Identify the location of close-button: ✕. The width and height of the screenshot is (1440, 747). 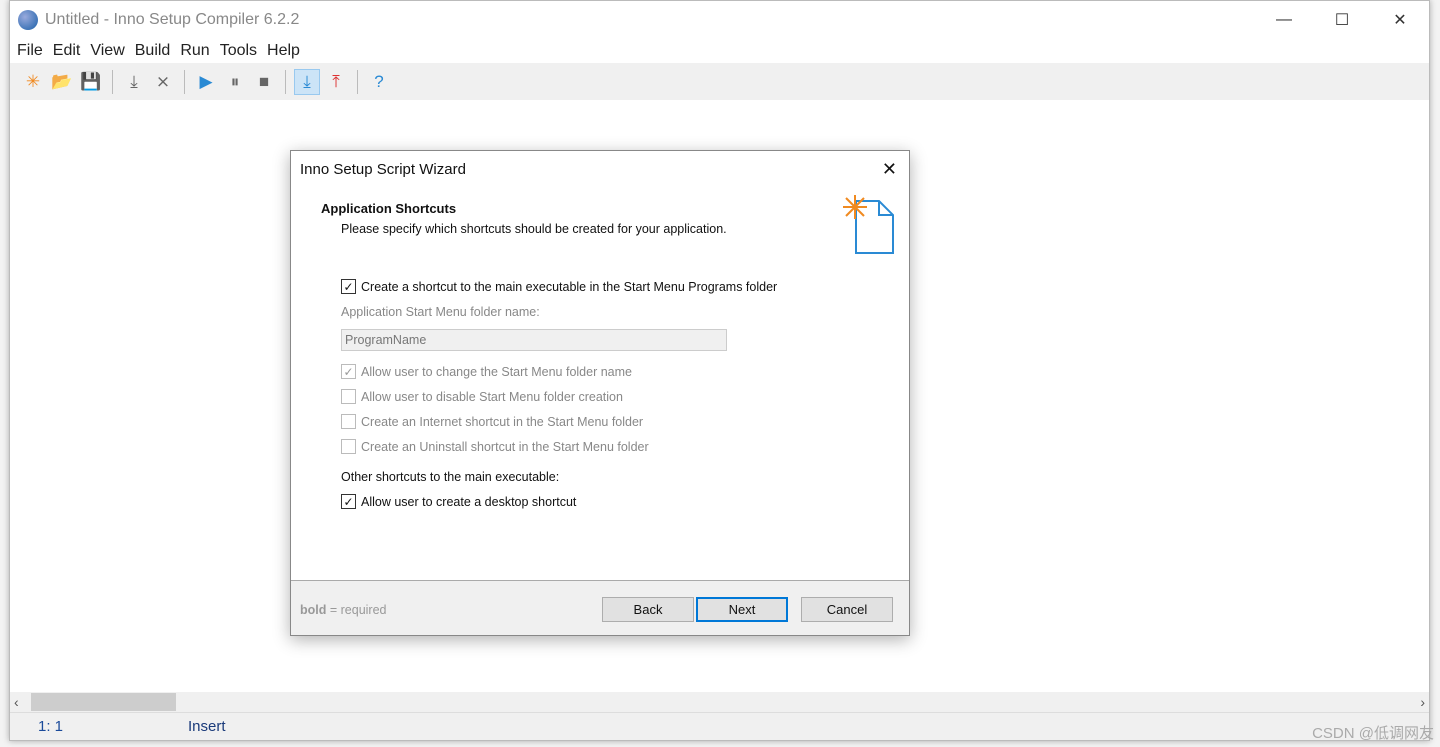
(1400, 20).